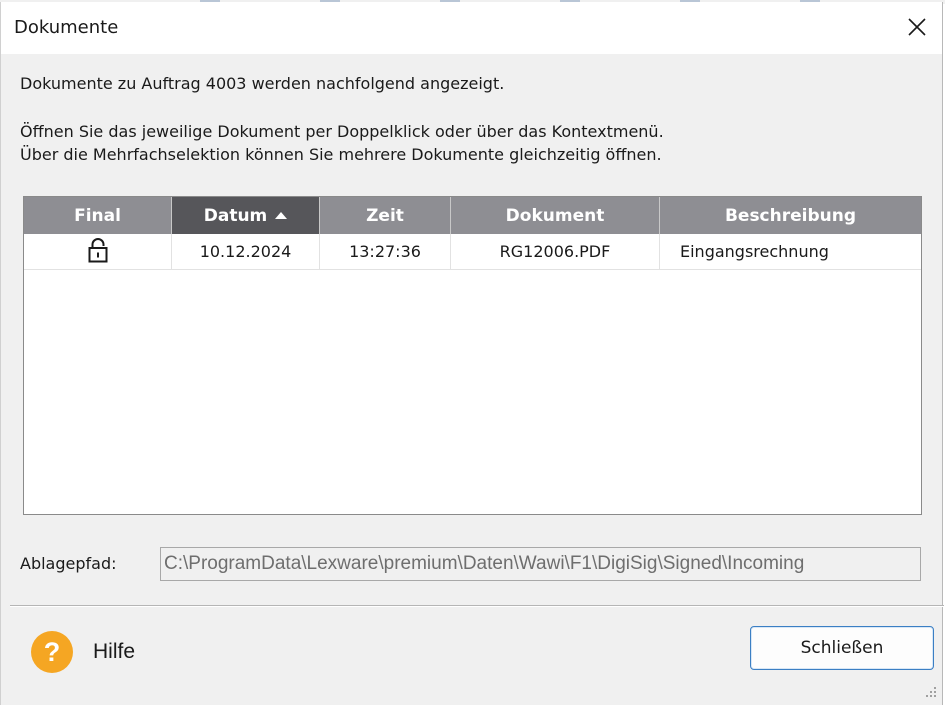  What do you see at coordinates (52, 652) in the screenshot?
I see `question-icon: ?` at bounding box center [52, 652].